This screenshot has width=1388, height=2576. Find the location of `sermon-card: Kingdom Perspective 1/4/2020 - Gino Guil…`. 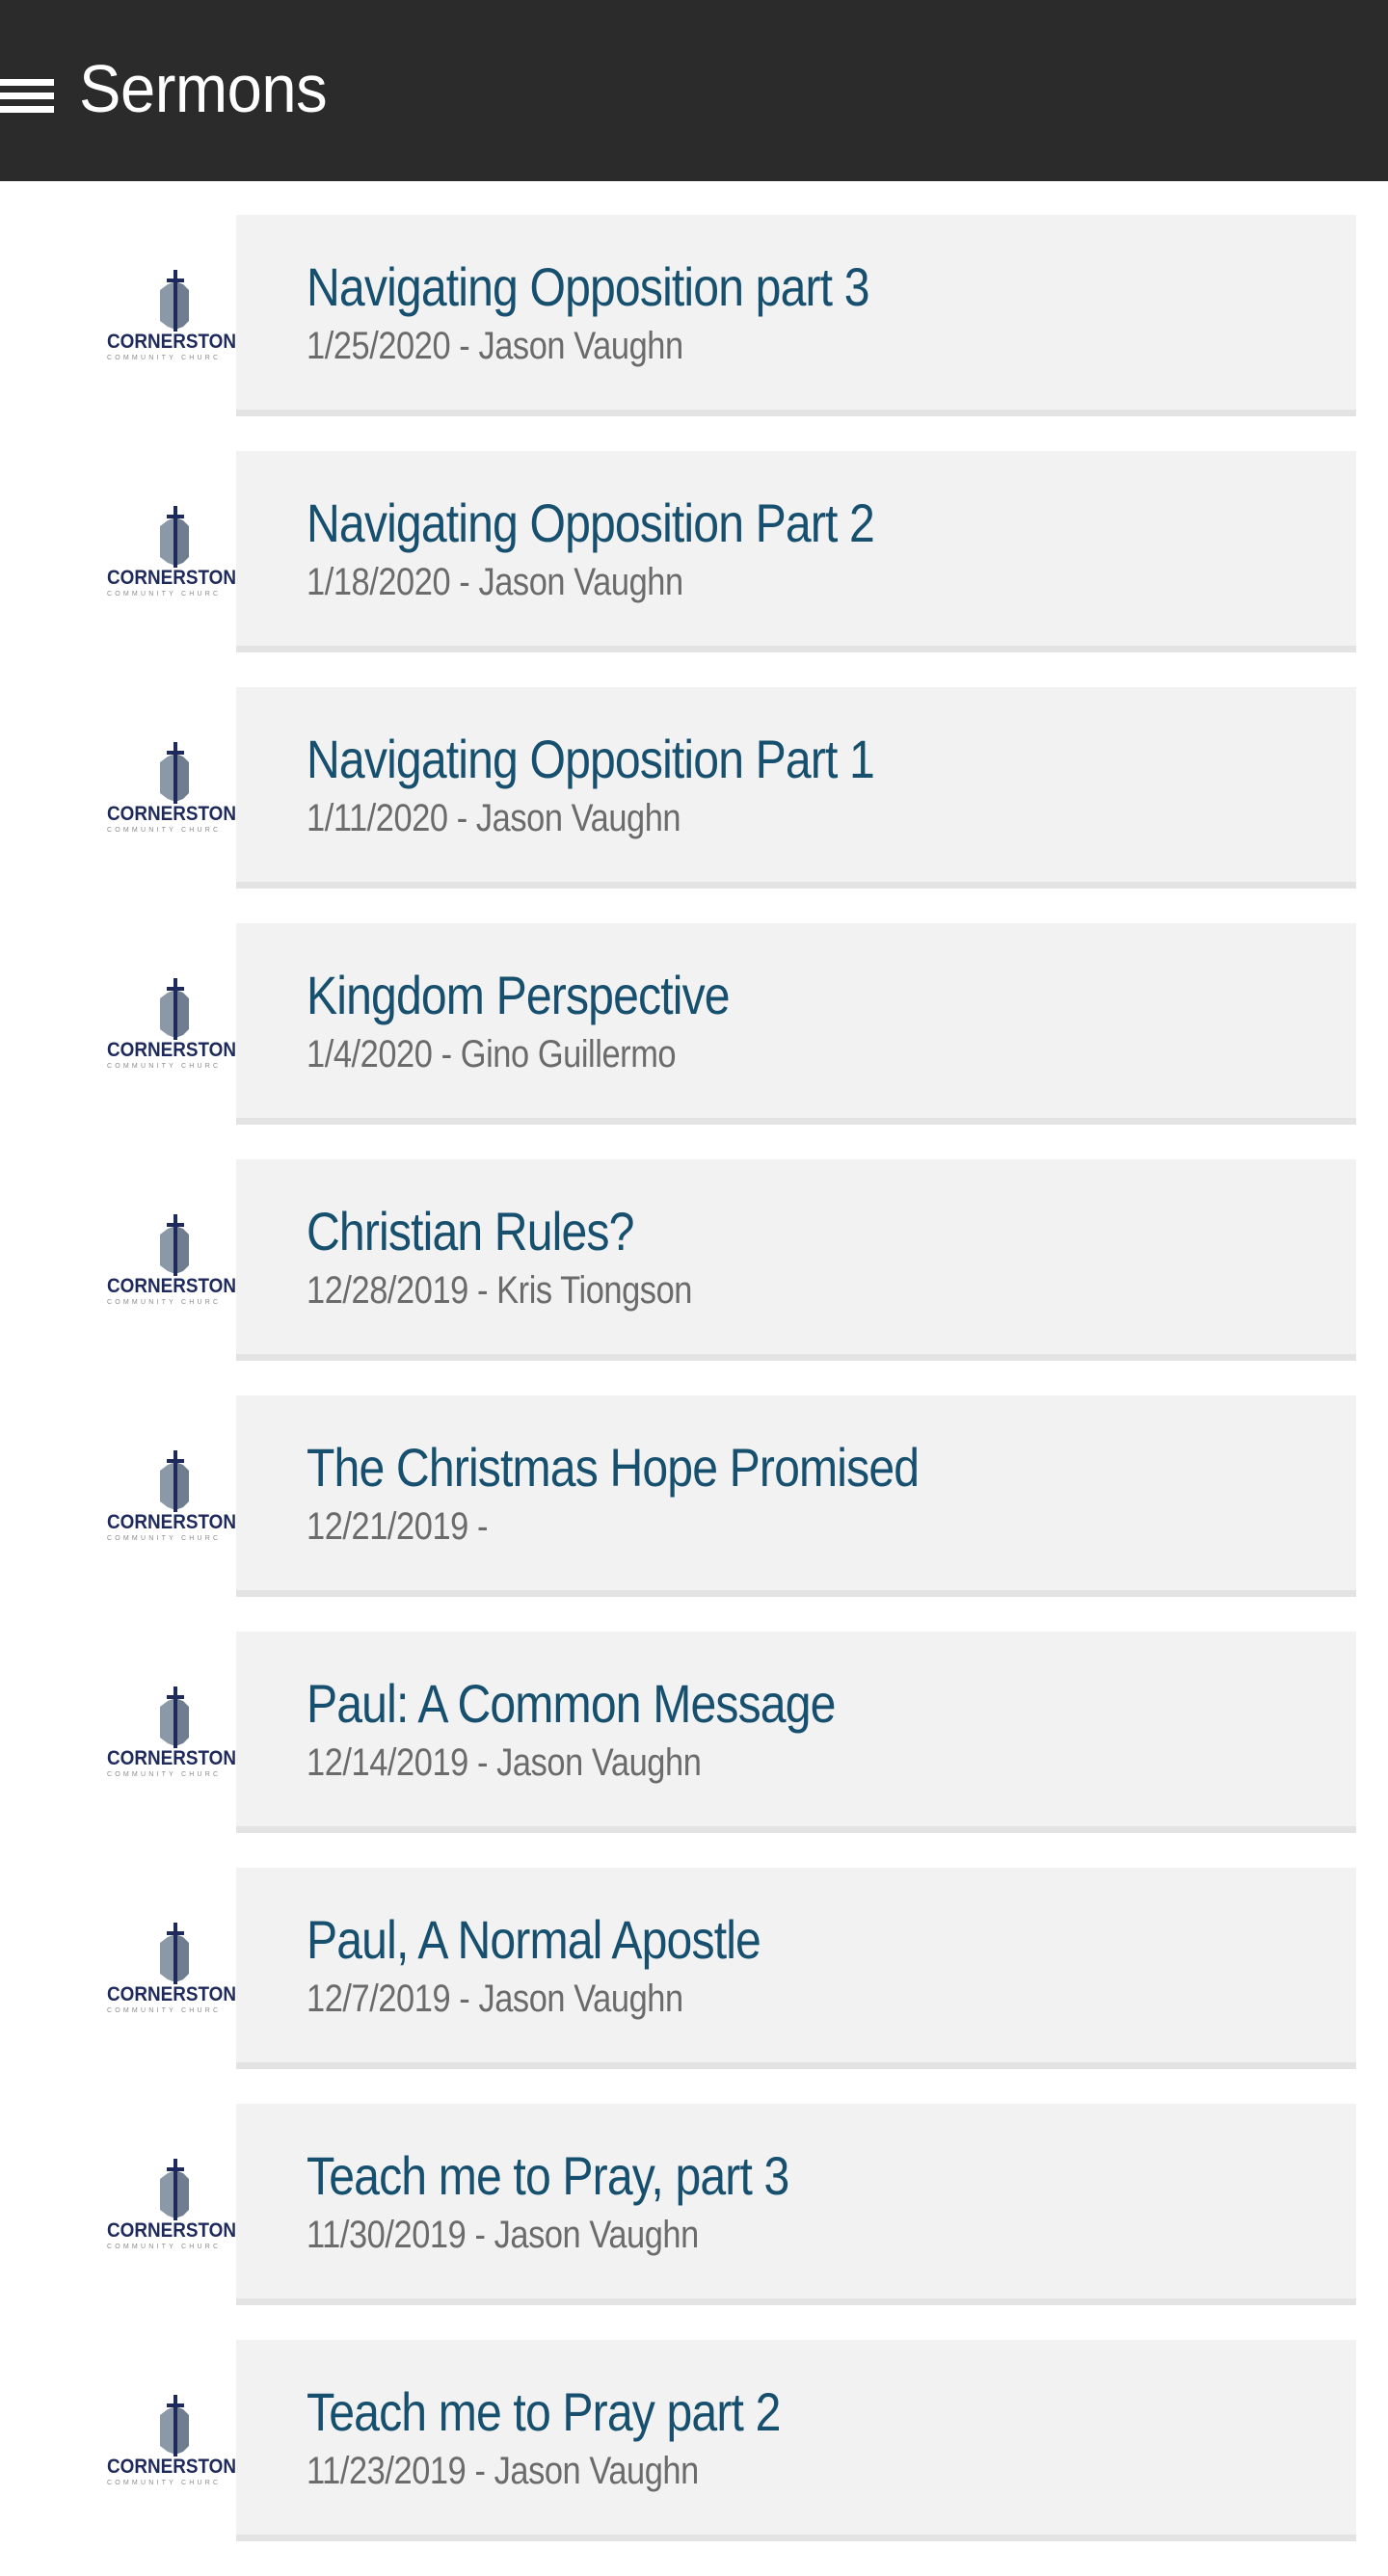

sermon-card: Kingdom Perspective 1/4/2020 - Gino Guil… is located at coordinates (796, 1024).